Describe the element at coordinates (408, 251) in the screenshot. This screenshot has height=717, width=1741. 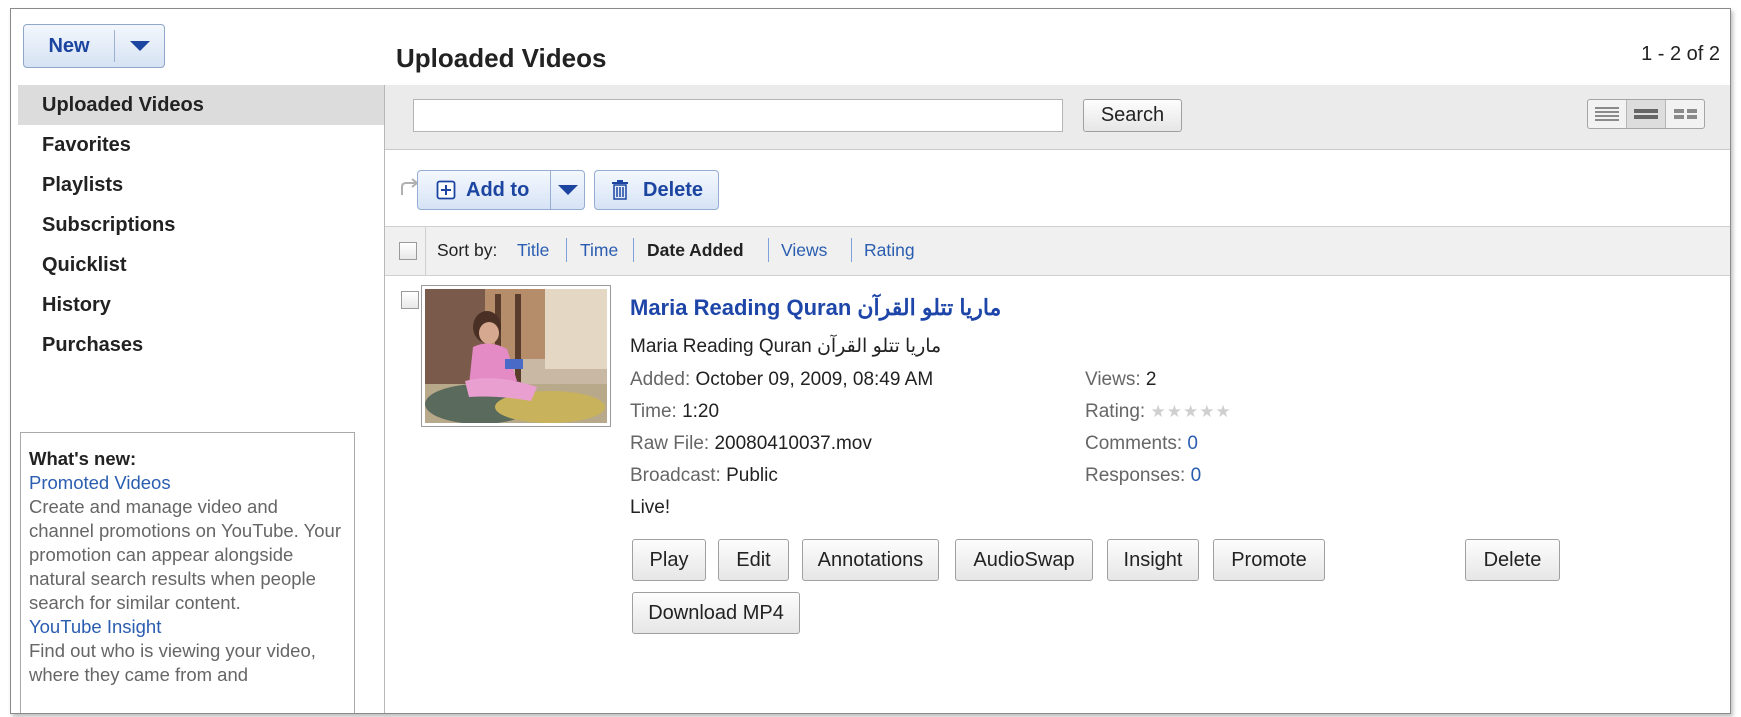
I see `select-all-checkbox` at that location.